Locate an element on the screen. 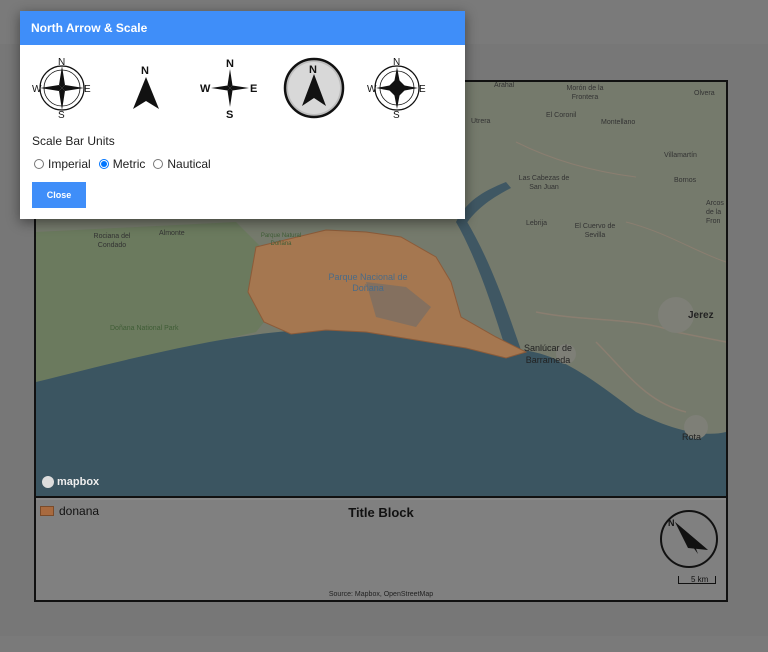 The image size is (768, 652). map-label-cabezas: Las Cabezas de San Juan is located at coordinates (544, 183).